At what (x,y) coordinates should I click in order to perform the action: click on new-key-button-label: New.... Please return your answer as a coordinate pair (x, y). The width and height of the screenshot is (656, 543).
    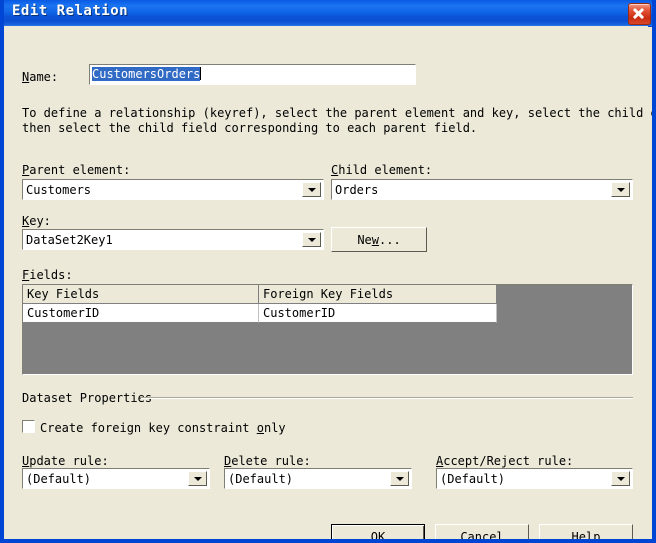
    Looking at the image, I should click on (379, 239).